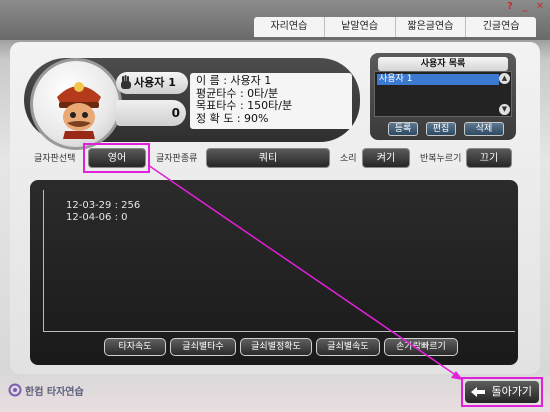 This screenshot has height=412, width=550. I want to click on delete-user-button: 삭제, so click(484, 129).